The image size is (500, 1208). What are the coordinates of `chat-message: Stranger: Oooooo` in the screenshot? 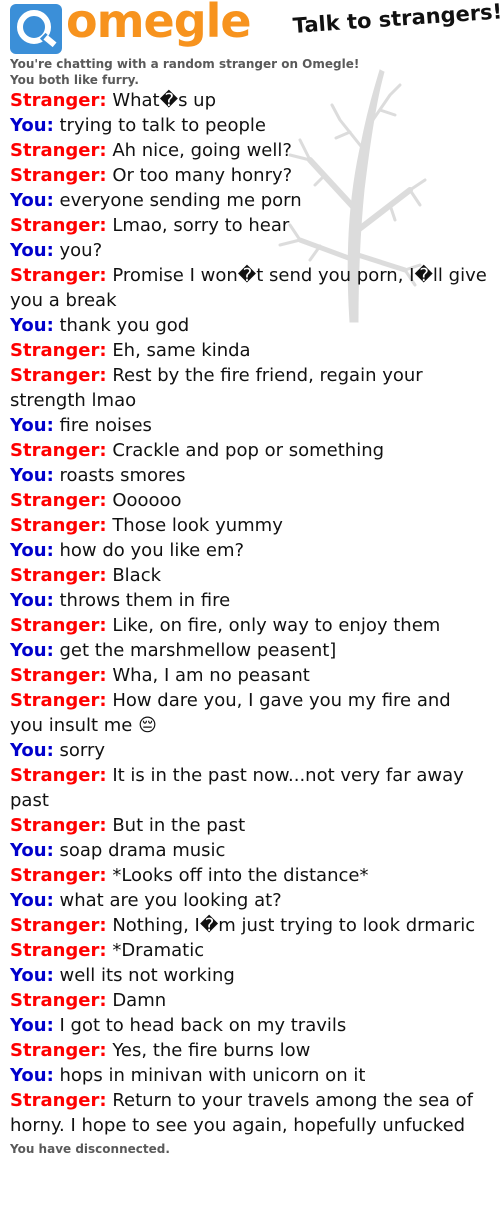 It's located at (249, 500).